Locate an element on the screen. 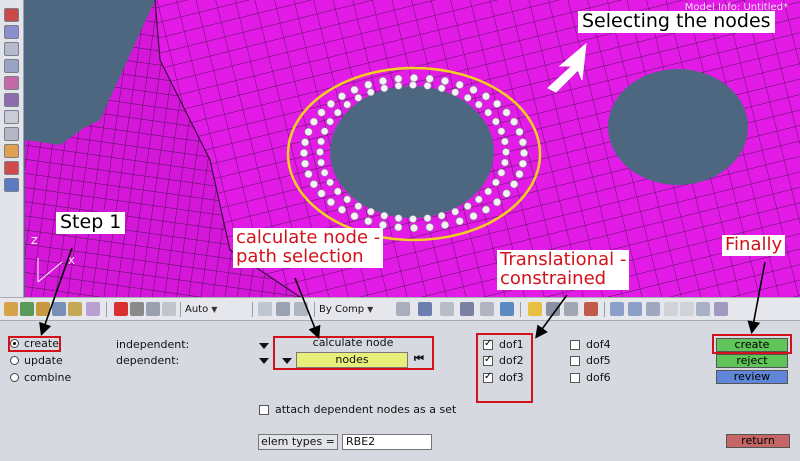 The width and height of the screenshot is (800, 461). connect-icon is located at coordinates (553, 309).